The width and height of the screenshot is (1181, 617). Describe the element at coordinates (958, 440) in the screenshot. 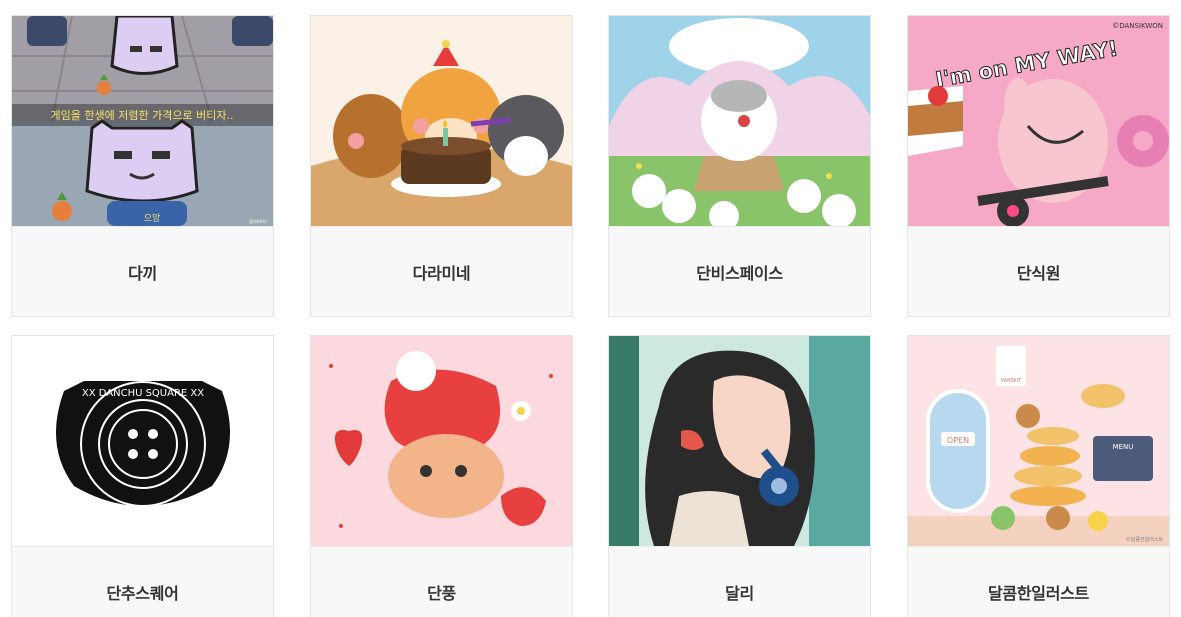

I see `sign-open: OPEN` at that location.